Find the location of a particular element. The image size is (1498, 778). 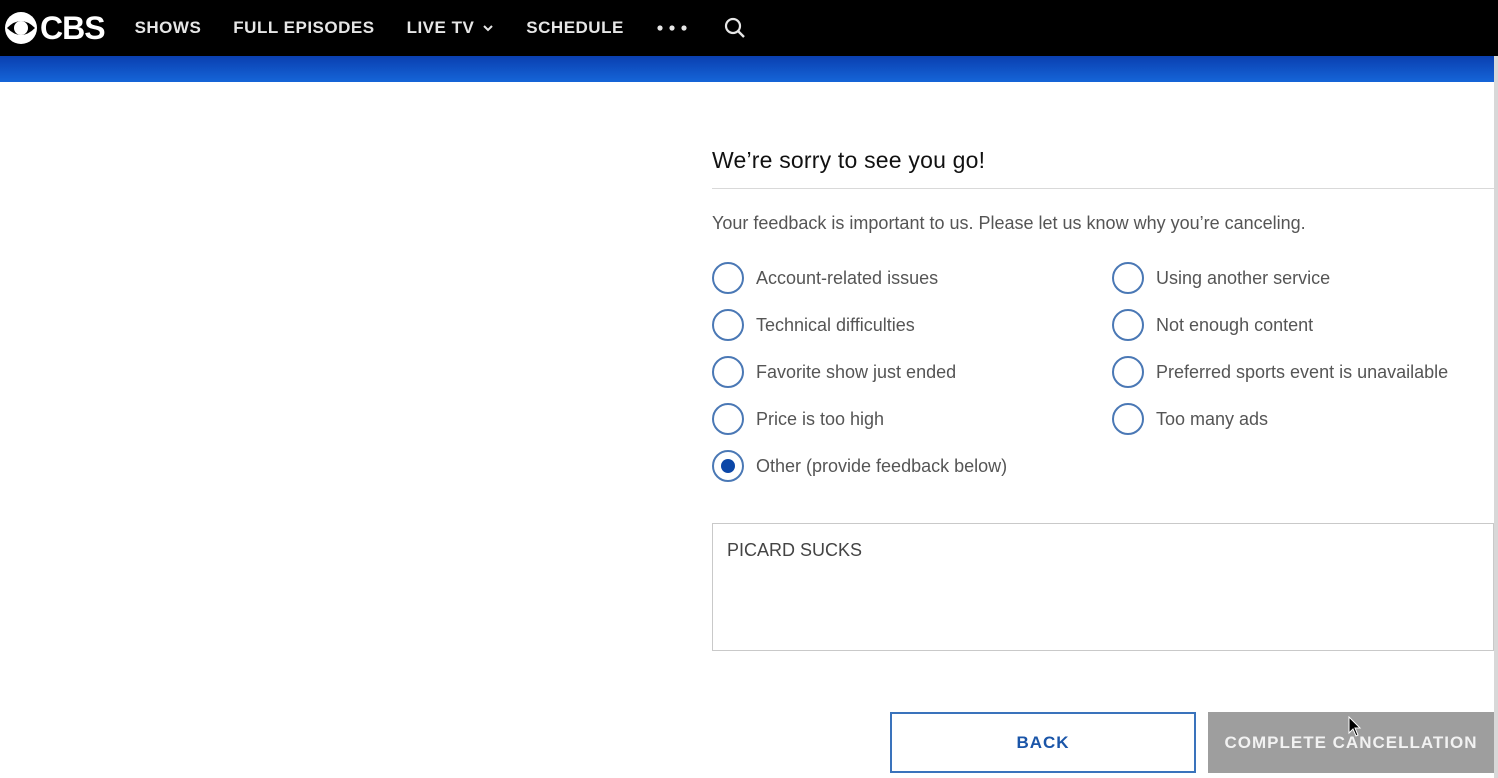

search-icon is located at coordinates (735, 28).